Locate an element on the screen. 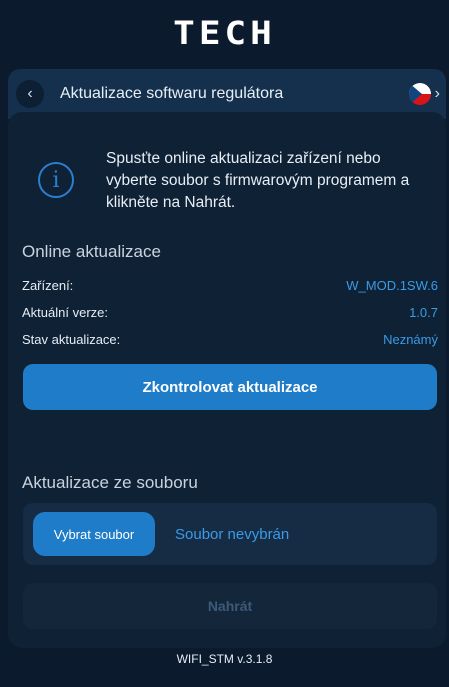 Image resolution: width=449 pixels, height=687 pixels. online-section-title: Online aktualizace is located at coordinates (91, 251).